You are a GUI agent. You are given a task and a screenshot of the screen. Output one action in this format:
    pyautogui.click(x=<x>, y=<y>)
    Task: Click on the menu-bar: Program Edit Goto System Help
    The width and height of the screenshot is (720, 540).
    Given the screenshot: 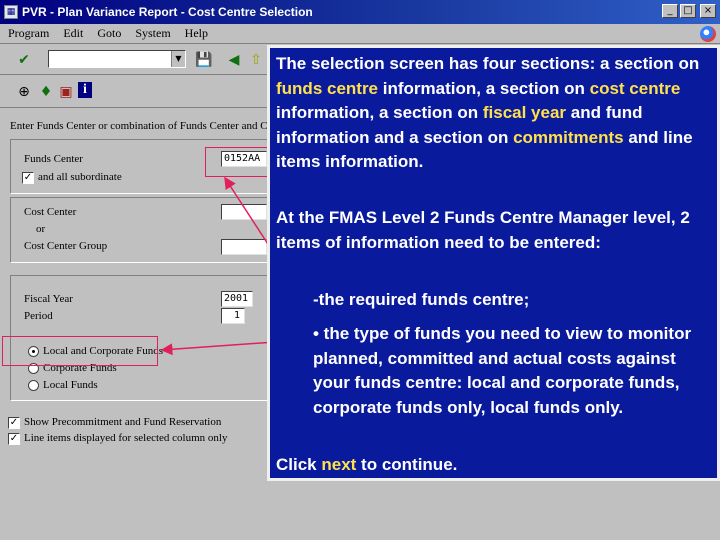 What is the action you would take?
    pyautogui.click(x=360, y=34)
    